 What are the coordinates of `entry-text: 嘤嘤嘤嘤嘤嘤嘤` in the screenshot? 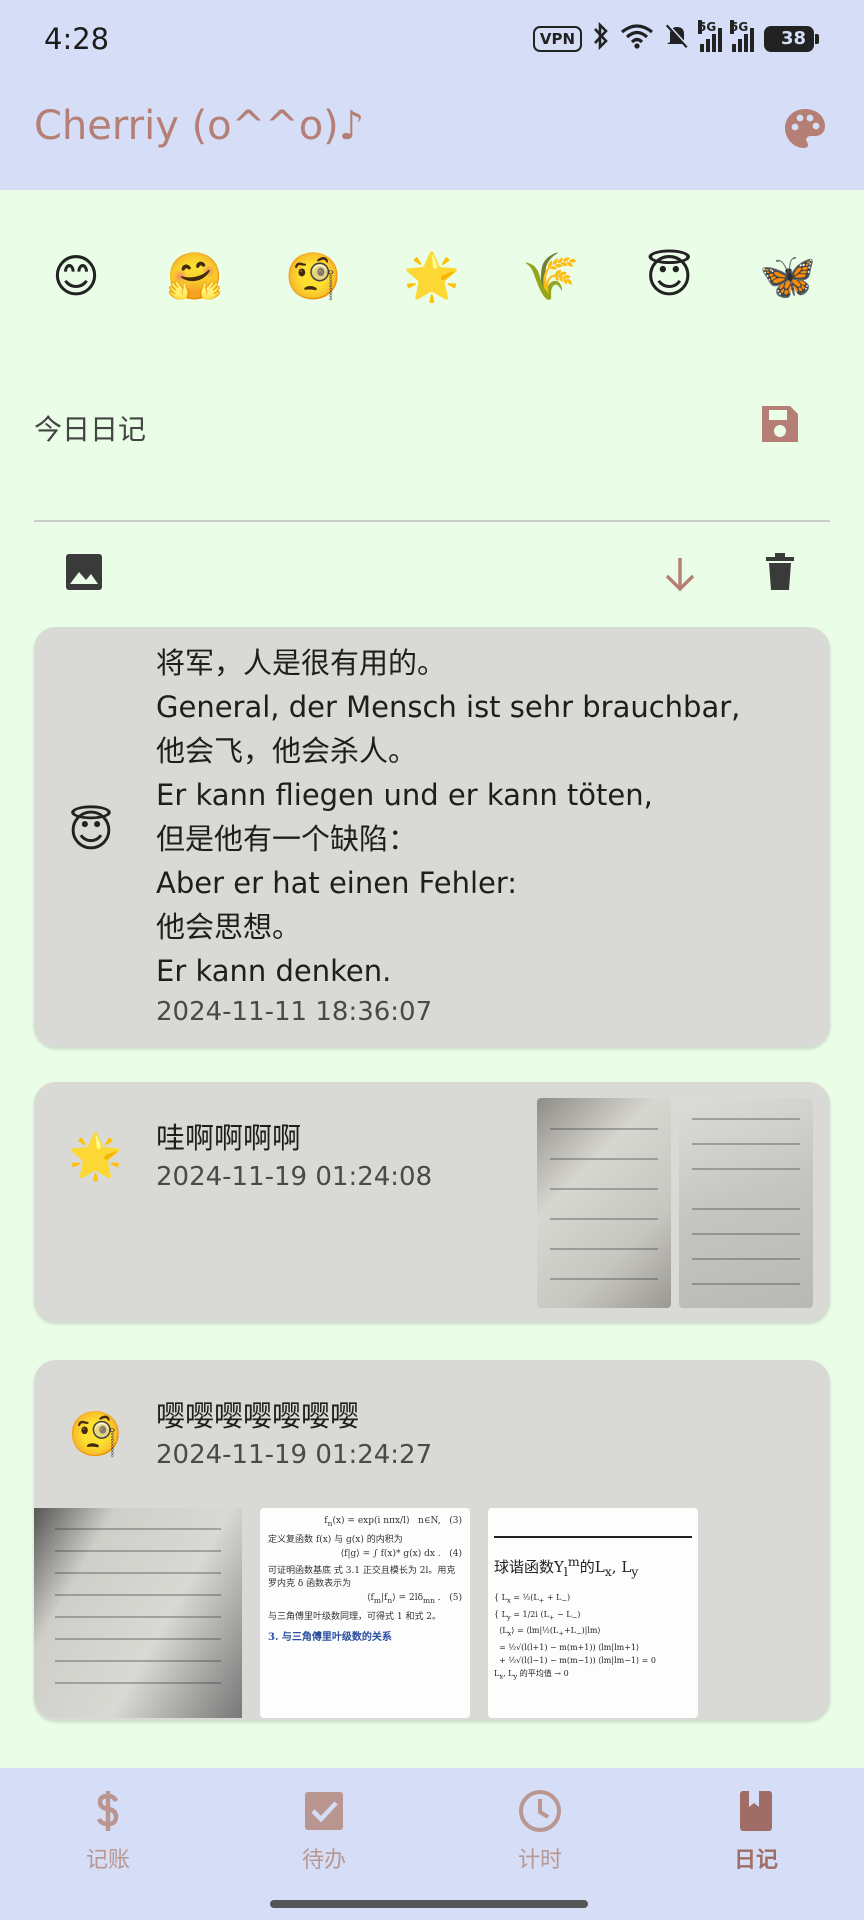 It's located at (258, 1416).